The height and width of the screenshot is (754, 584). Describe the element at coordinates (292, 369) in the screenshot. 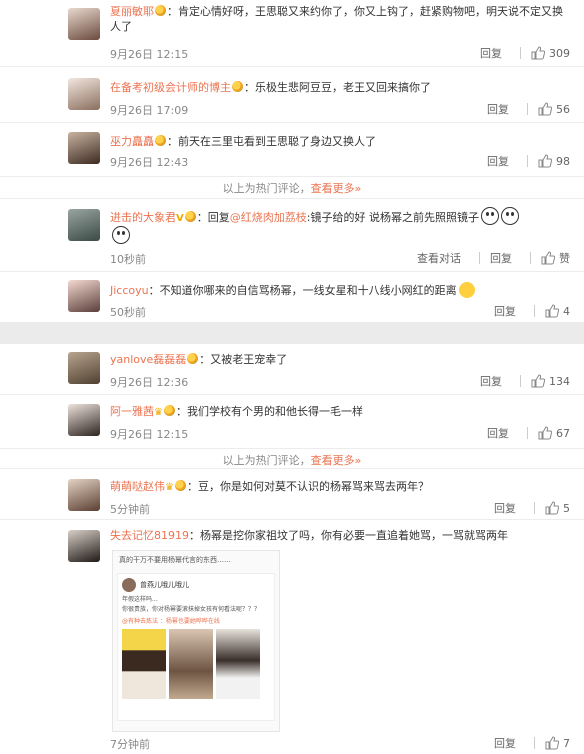

I see `comment-item: yanlove磊磊磊 ：又被老王宠幸了 9月26日 12:36 回复 134` at that location.